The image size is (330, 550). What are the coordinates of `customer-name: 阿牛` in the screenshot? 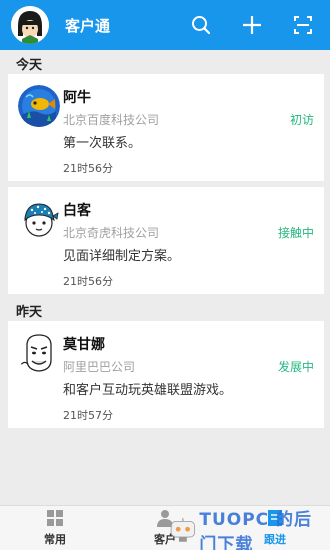 It's located at (77, 98).